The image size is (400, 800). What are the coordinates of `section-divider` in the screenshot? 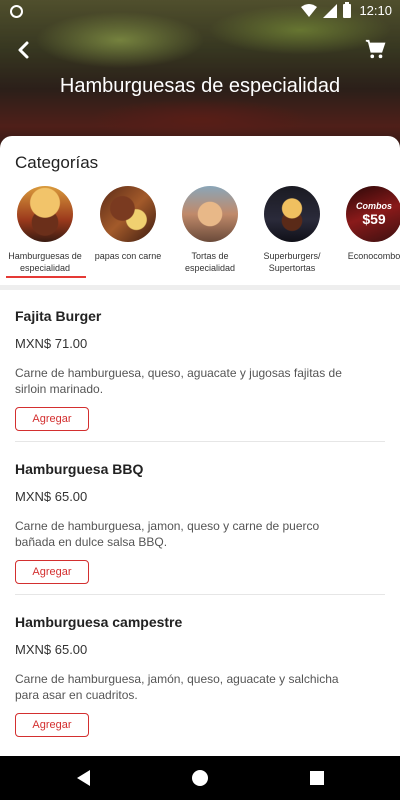 It's located at (200, 287).